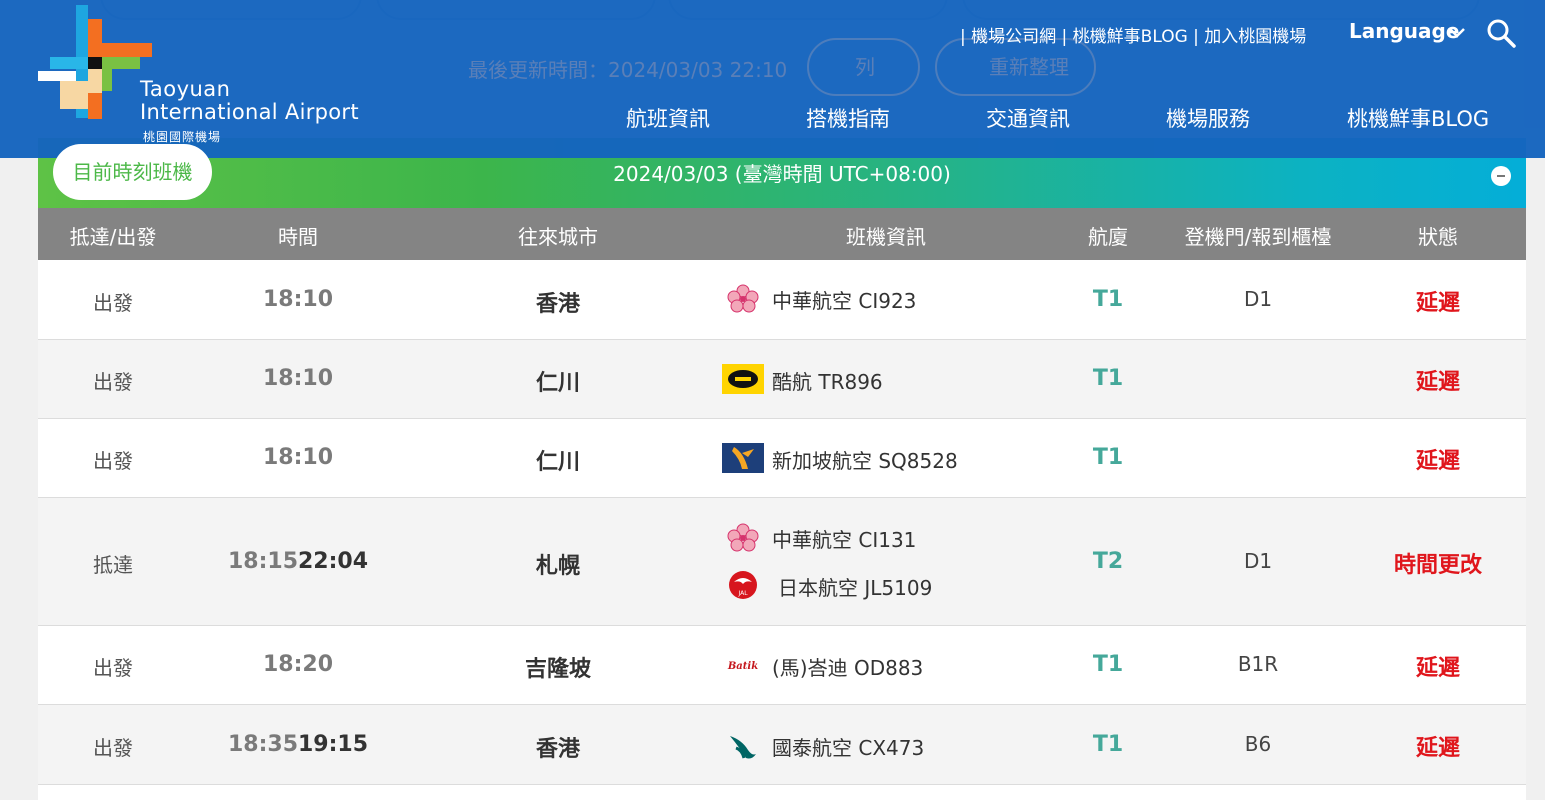  I want to click on revised-time: 22:04, so click(333, 561).